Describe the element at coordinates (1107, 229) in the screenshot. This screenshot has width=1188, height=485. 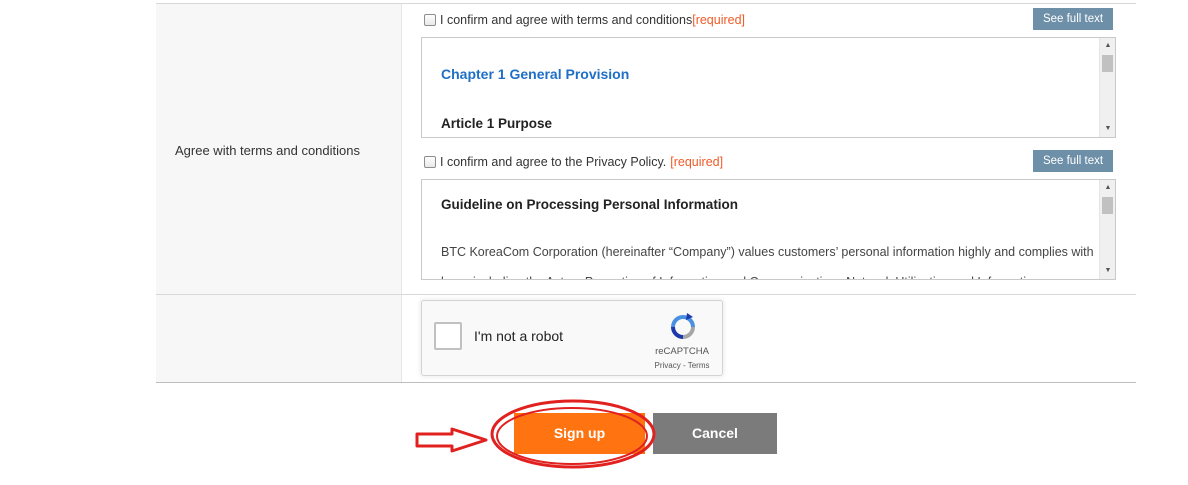
I see `privacy-scrollbar: ▲ ▼` at that location.